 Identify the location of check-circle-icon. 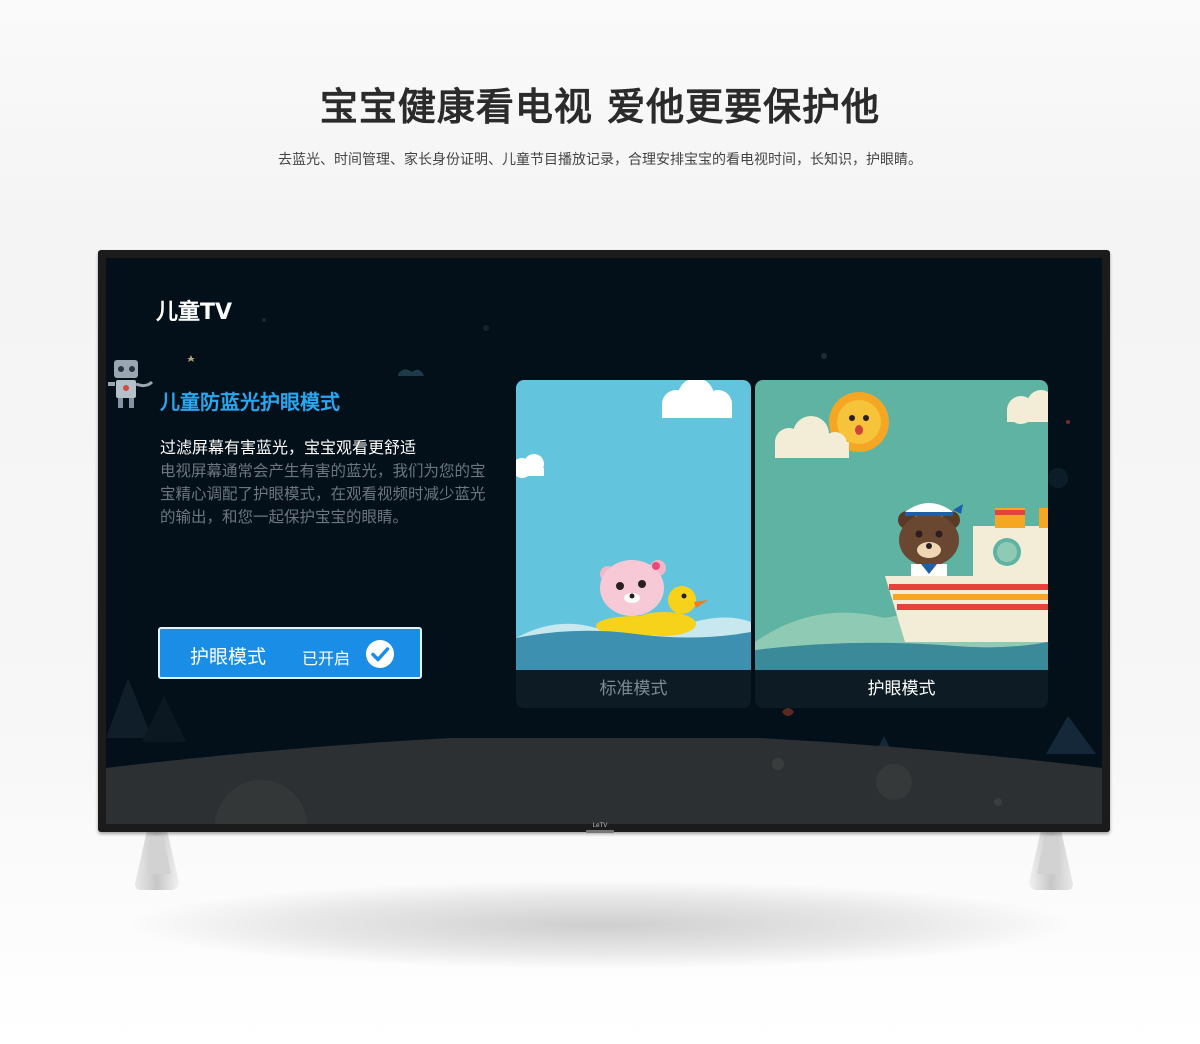
(380, 654).